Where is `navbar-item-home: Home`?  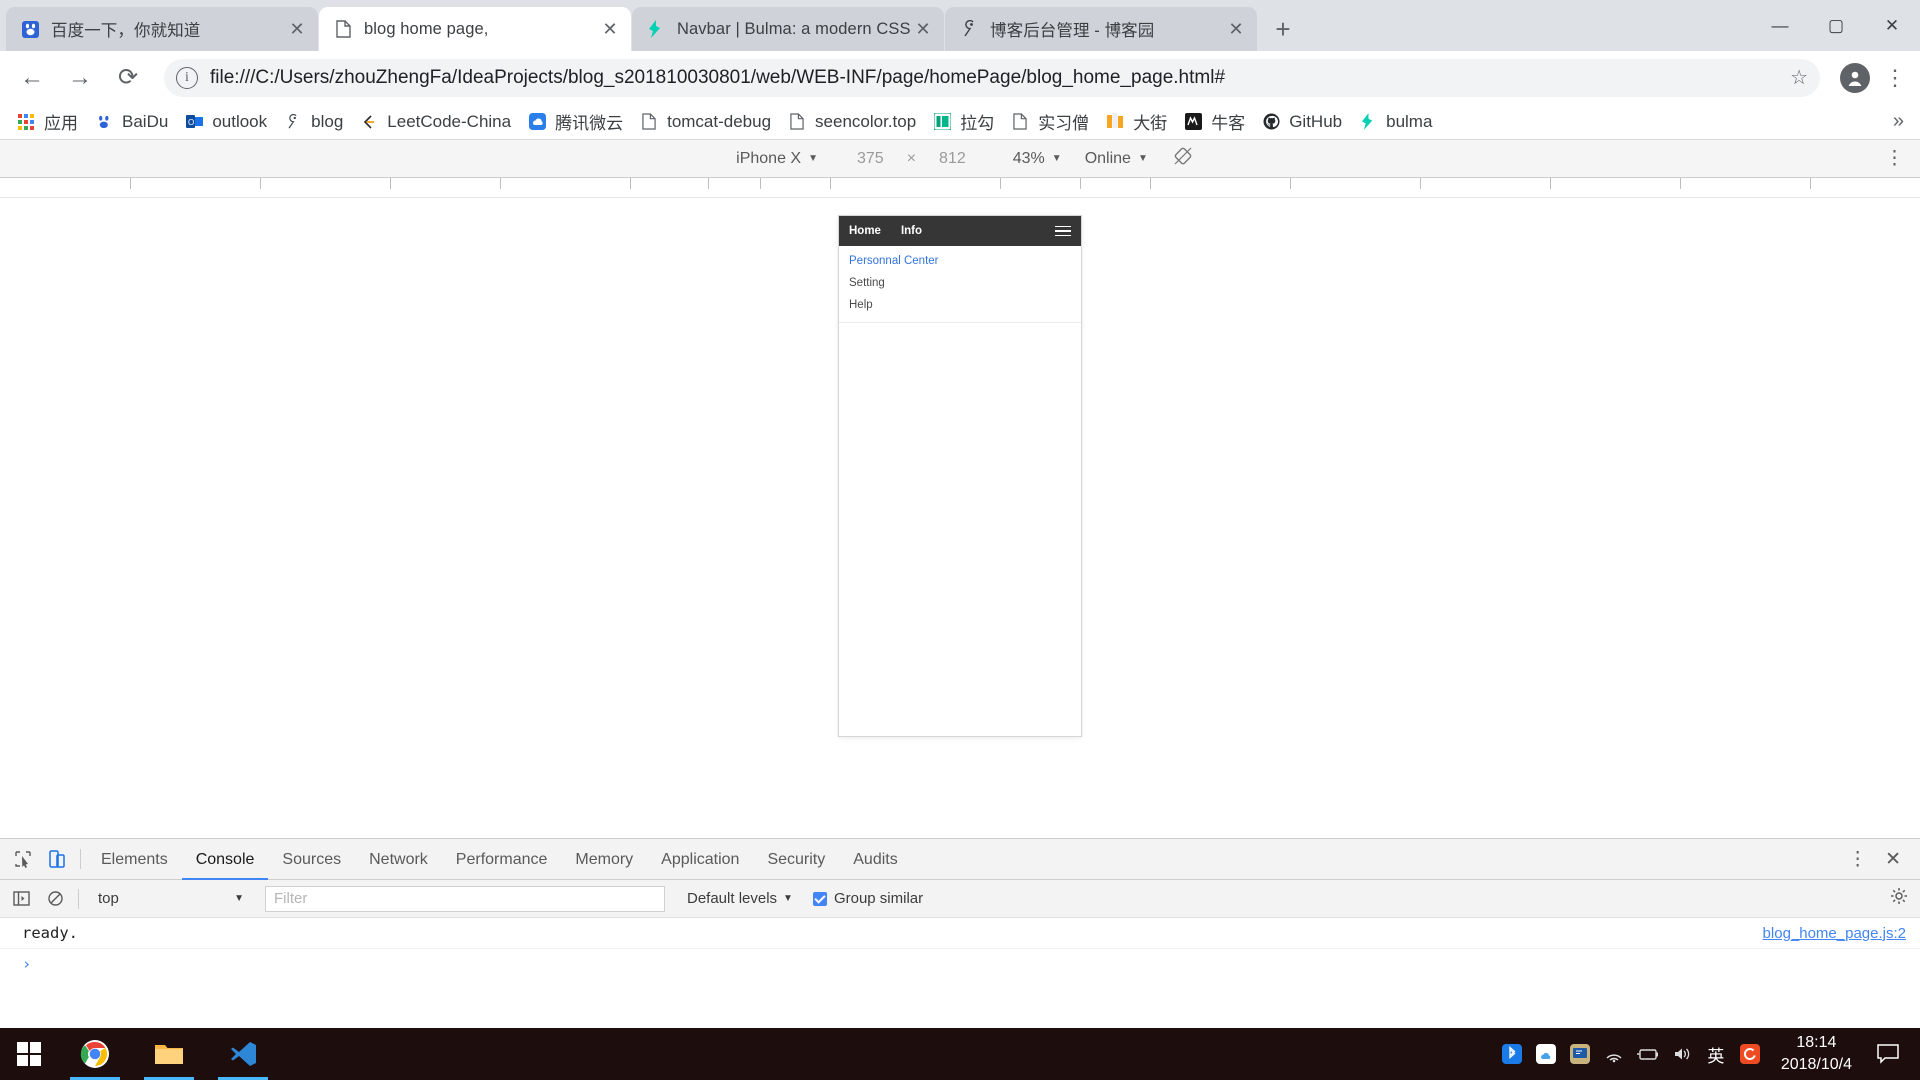 navbar-item-home: Home is located at coordinates (865, 231).